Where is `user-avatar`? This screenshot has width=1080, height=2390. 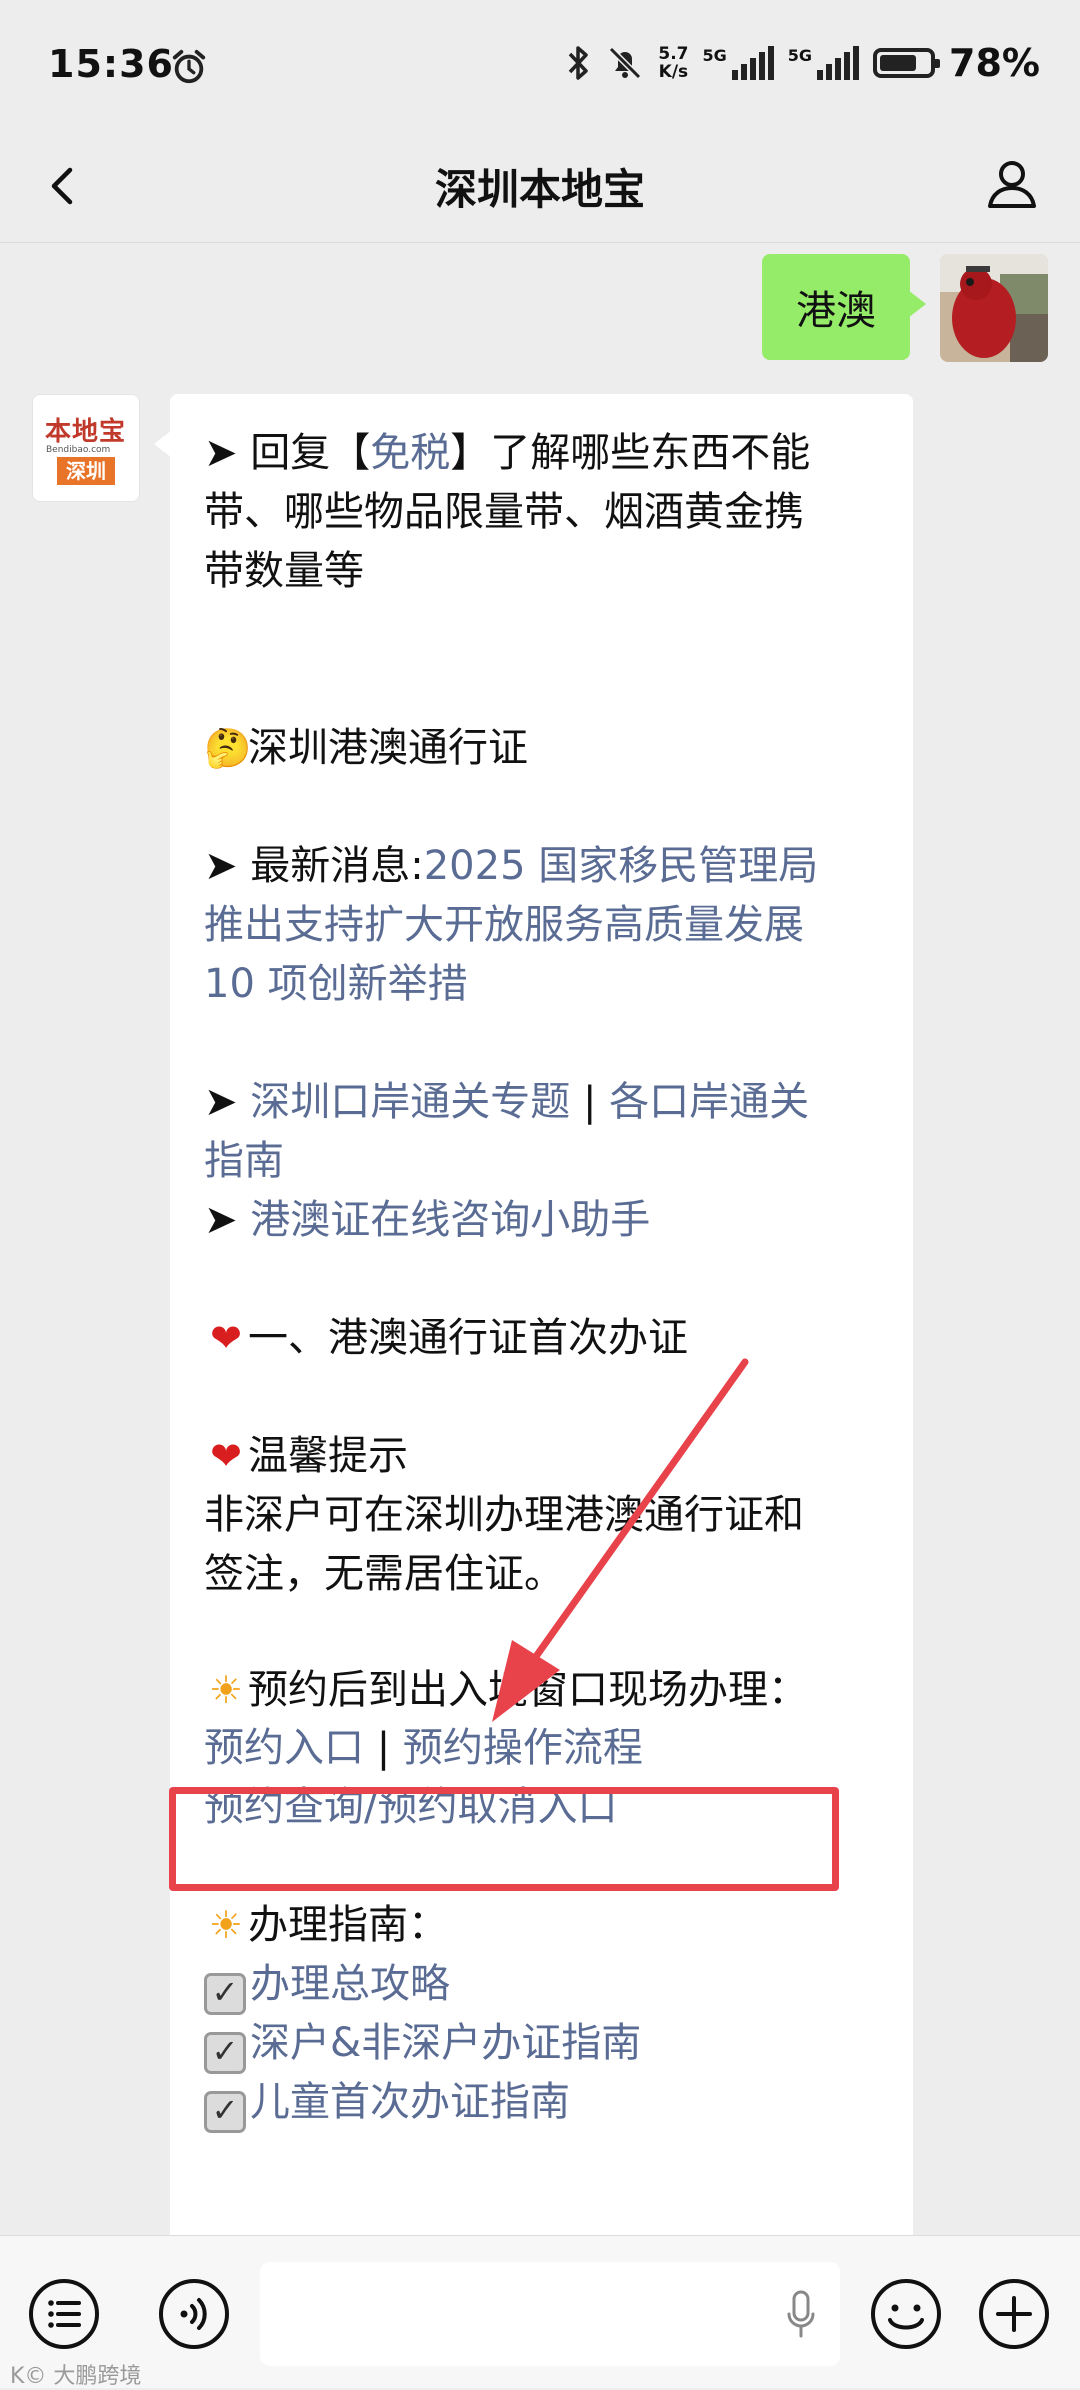
user-avatar is located at coordinates (994, 308).